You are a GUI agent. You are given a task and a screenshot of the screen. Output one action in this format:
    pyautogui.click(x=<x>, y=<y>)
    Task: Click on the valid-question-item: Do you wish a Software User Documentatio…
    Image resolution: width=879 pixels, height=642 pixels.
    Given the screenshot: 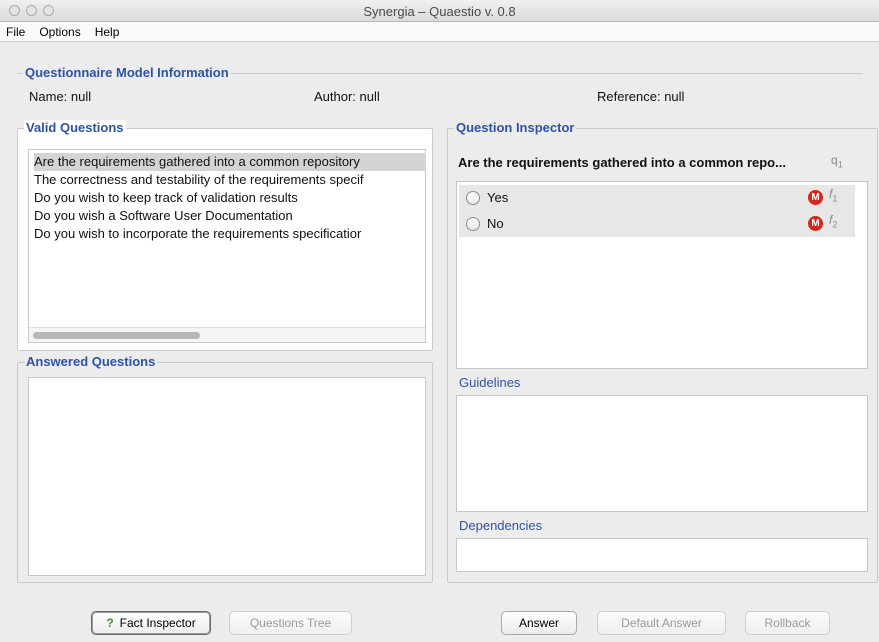 What is the action you would take?
    pyautogui.click(x=230, y=216)
    